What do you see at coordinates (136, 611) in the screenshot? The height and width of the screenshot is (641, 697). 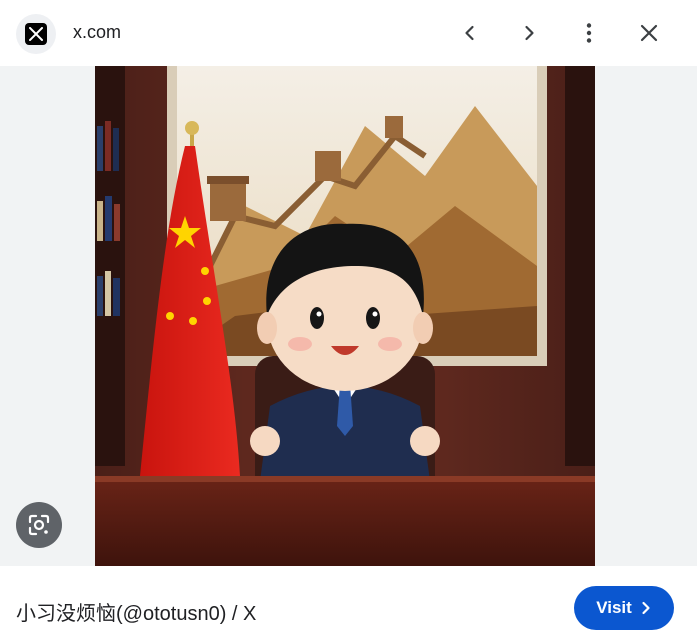 I see `result-title: 小习没烦恼(@ototusn0) / X` at bounding box center [136, 611].